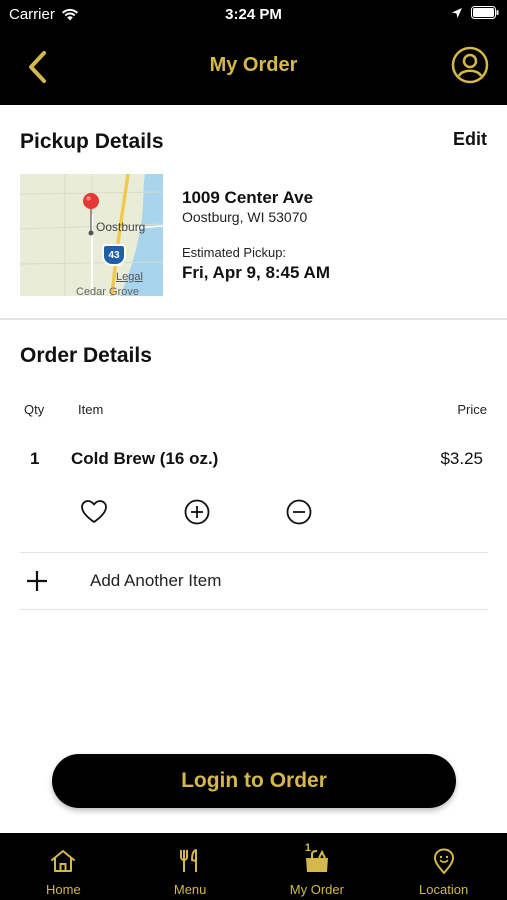  Describe the element at coordinates (145, 458) in the screenshot. I see `item-name: Cold Brew (16 oz.)` at that location.